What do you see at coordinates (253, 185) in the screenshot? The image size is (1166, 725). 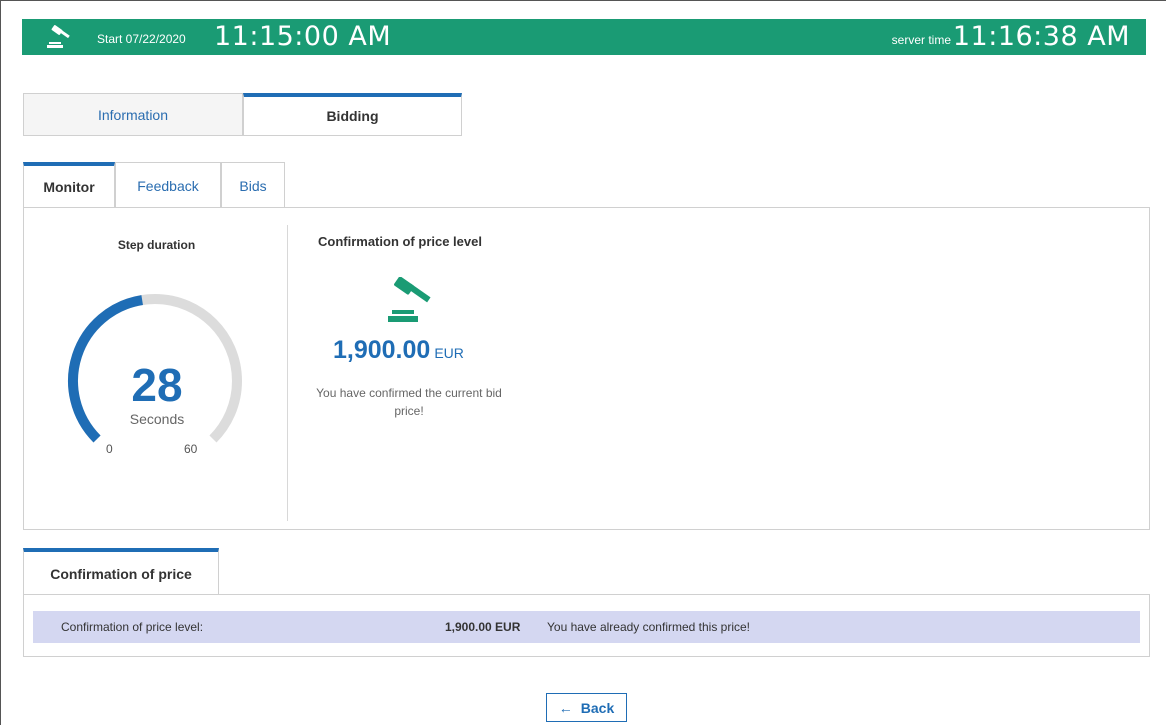 I see `tab-bids: Bids` at bounding box center [253, 185].